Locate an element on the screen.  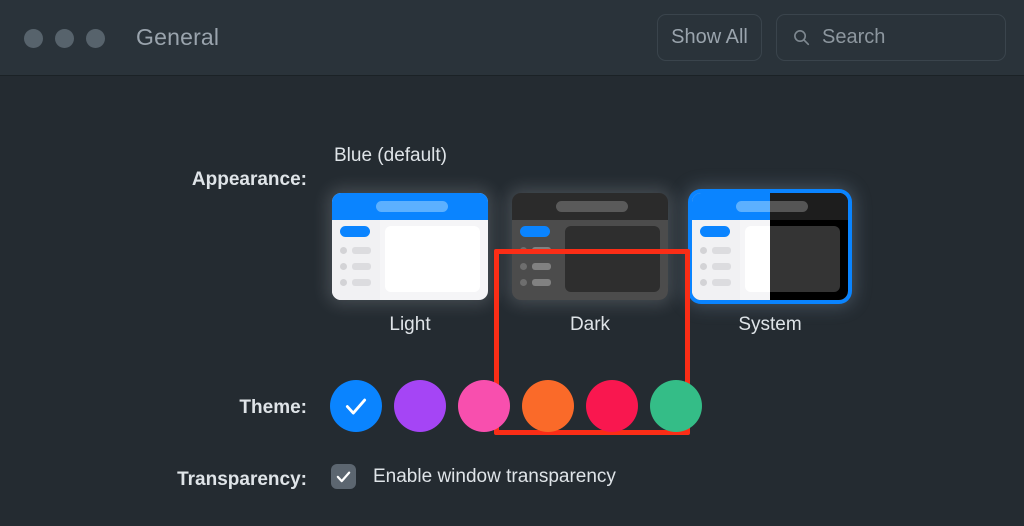
transparency-row-label: Transparency: is located at coordinates (242, 479).